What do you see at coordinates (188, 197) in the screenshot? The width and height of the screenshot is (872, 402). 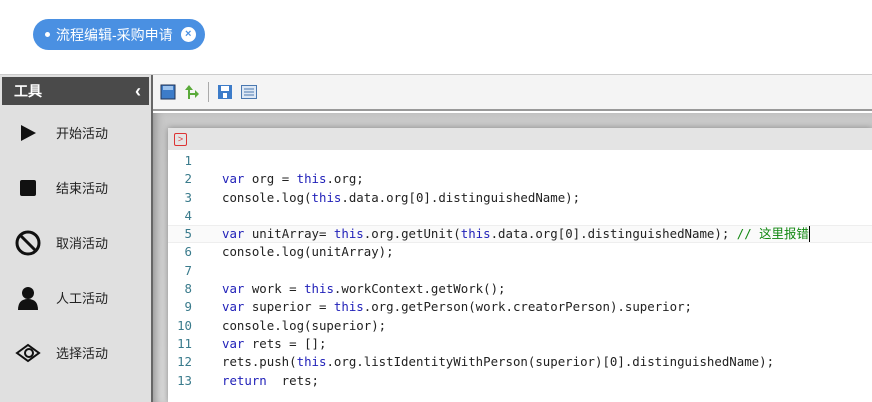 I see `line-number: 3` at bounding box center [188, 197].